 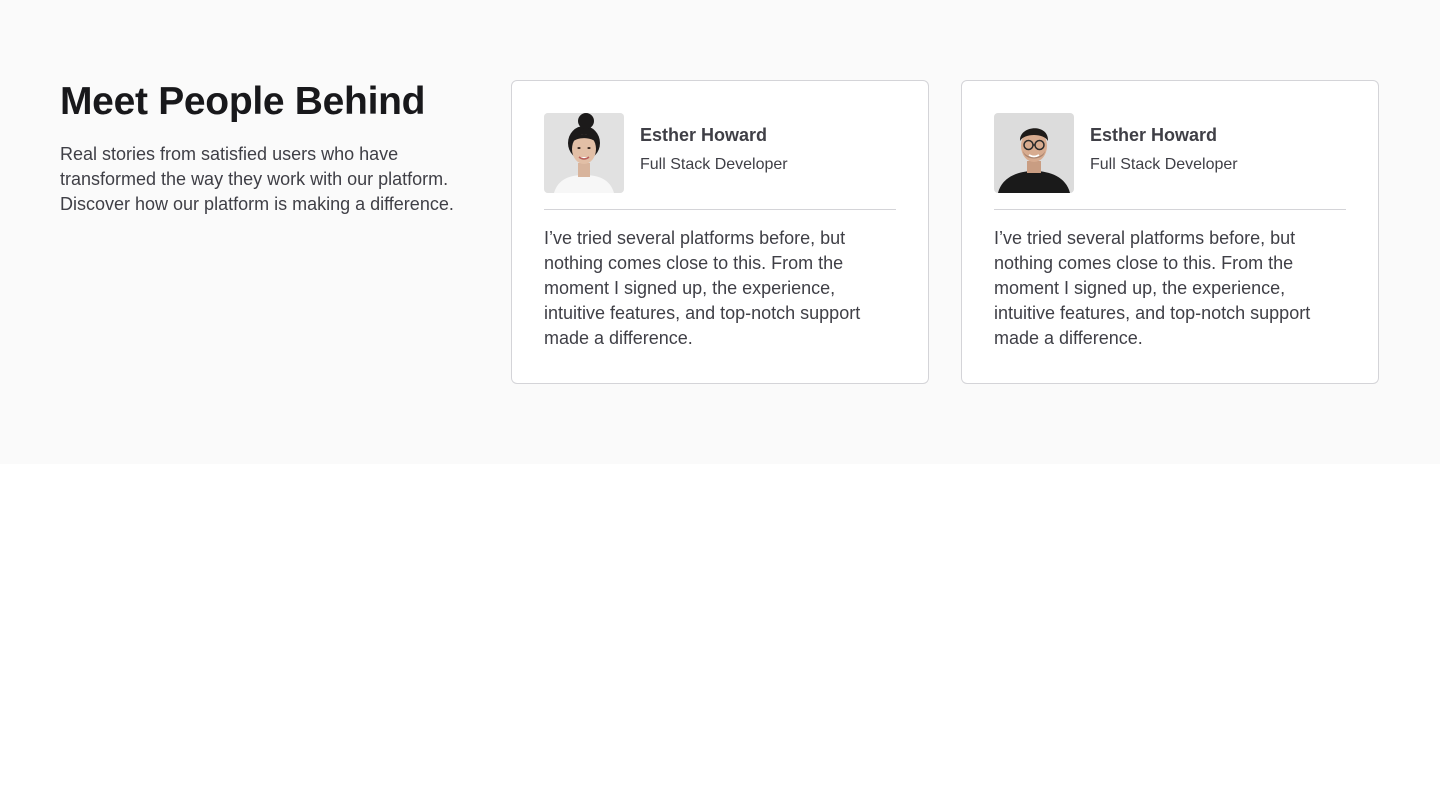 What do you see at coordinates (243, 101) in the screenshot?
I see `section-title: Meet People Behind` at bounding box center [243, 101].